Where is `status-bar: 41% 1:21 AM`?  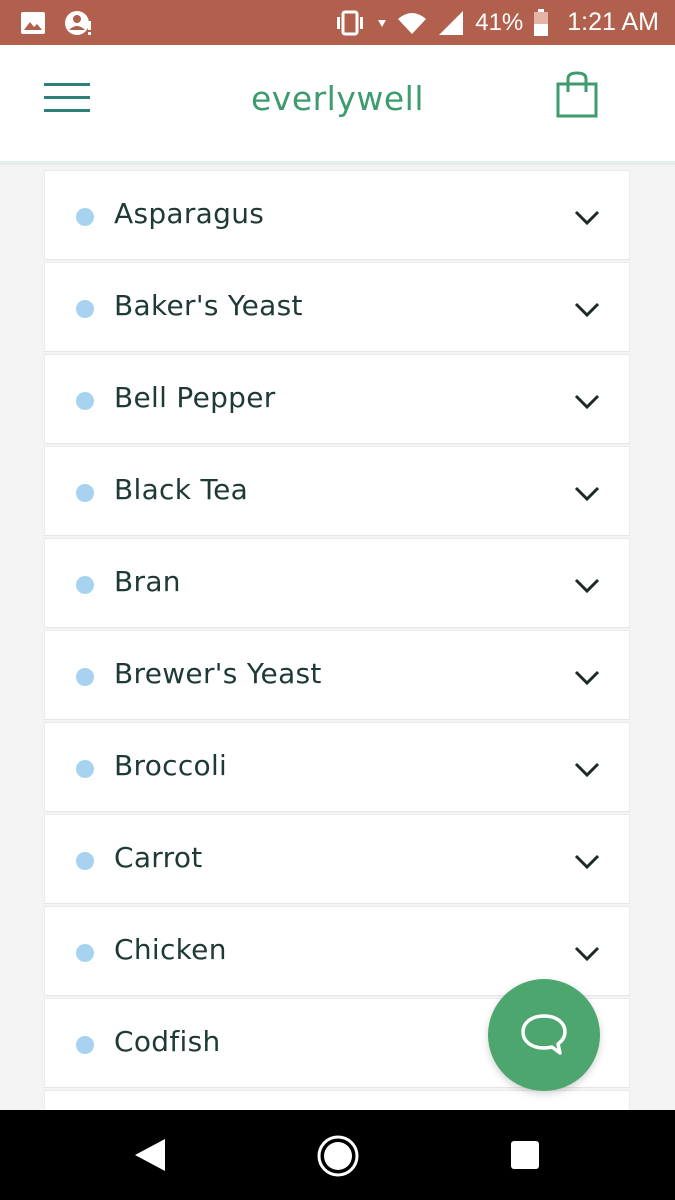 status-bar: 41% 1:21 AM is located at coordinates (337, 22).